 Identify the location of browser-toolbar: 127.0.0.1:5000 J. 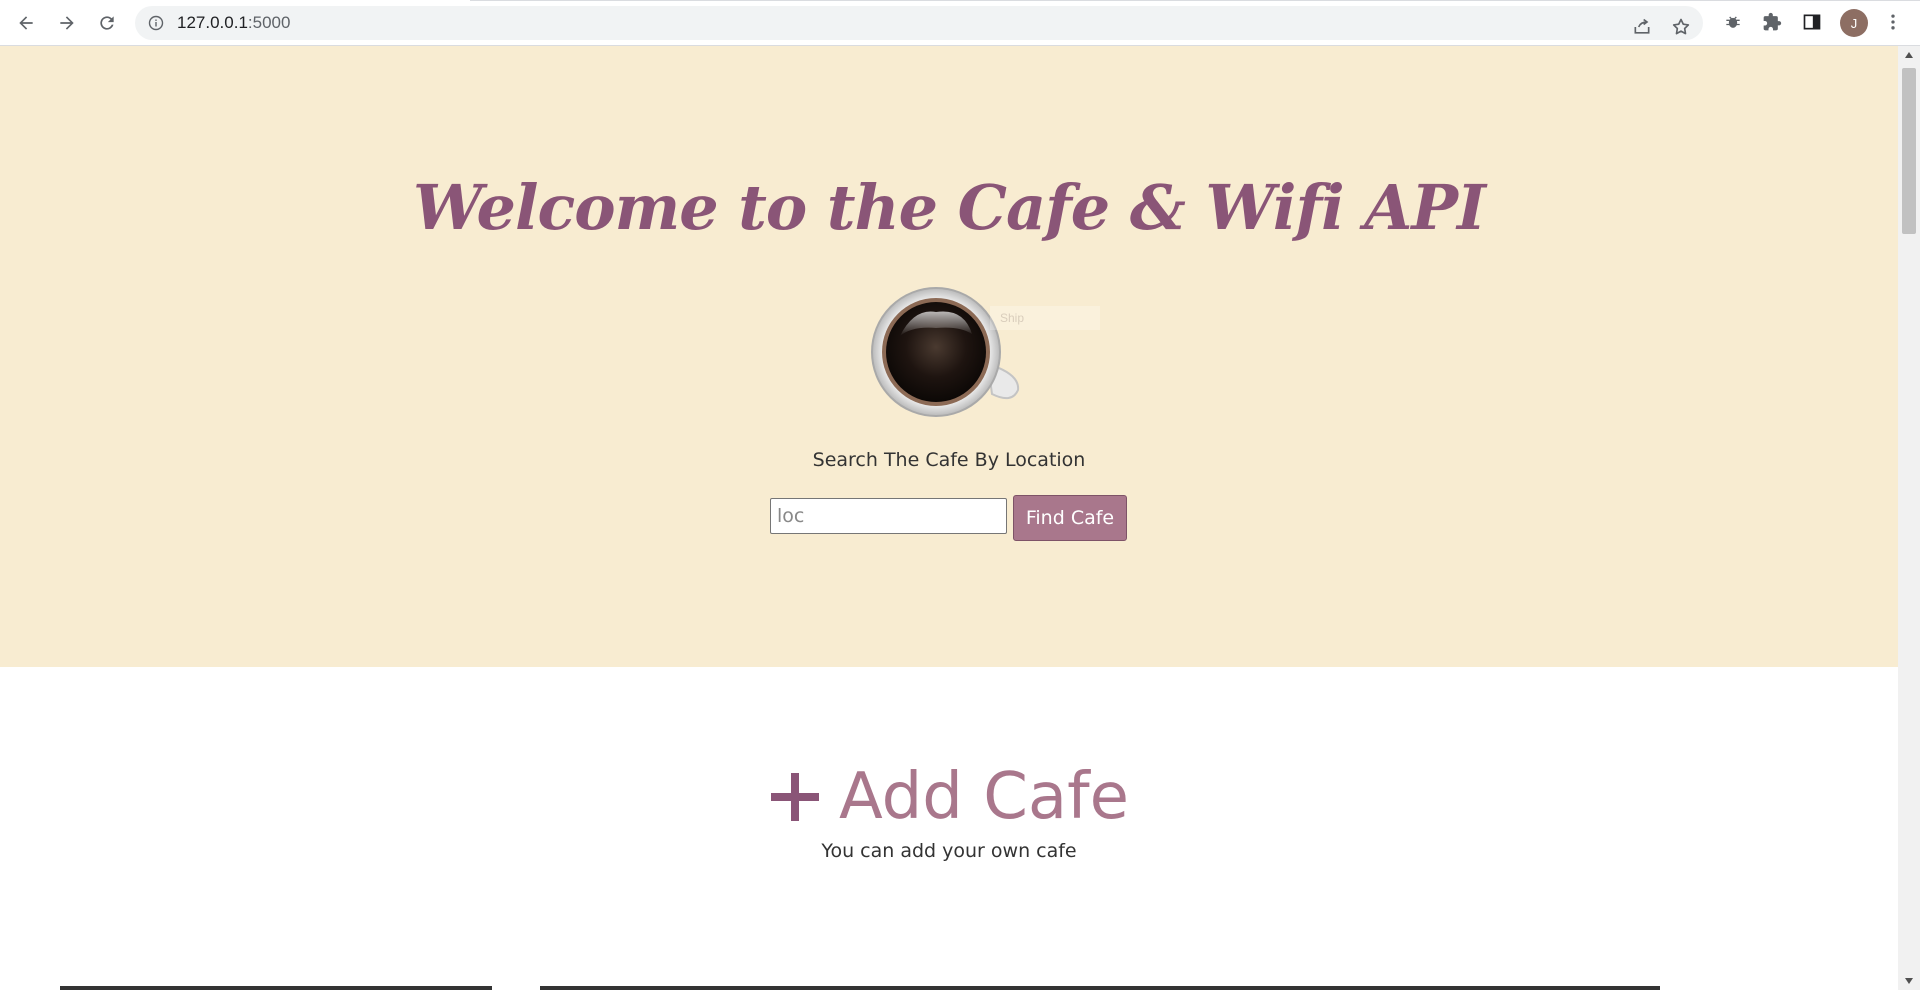
(960, 23).